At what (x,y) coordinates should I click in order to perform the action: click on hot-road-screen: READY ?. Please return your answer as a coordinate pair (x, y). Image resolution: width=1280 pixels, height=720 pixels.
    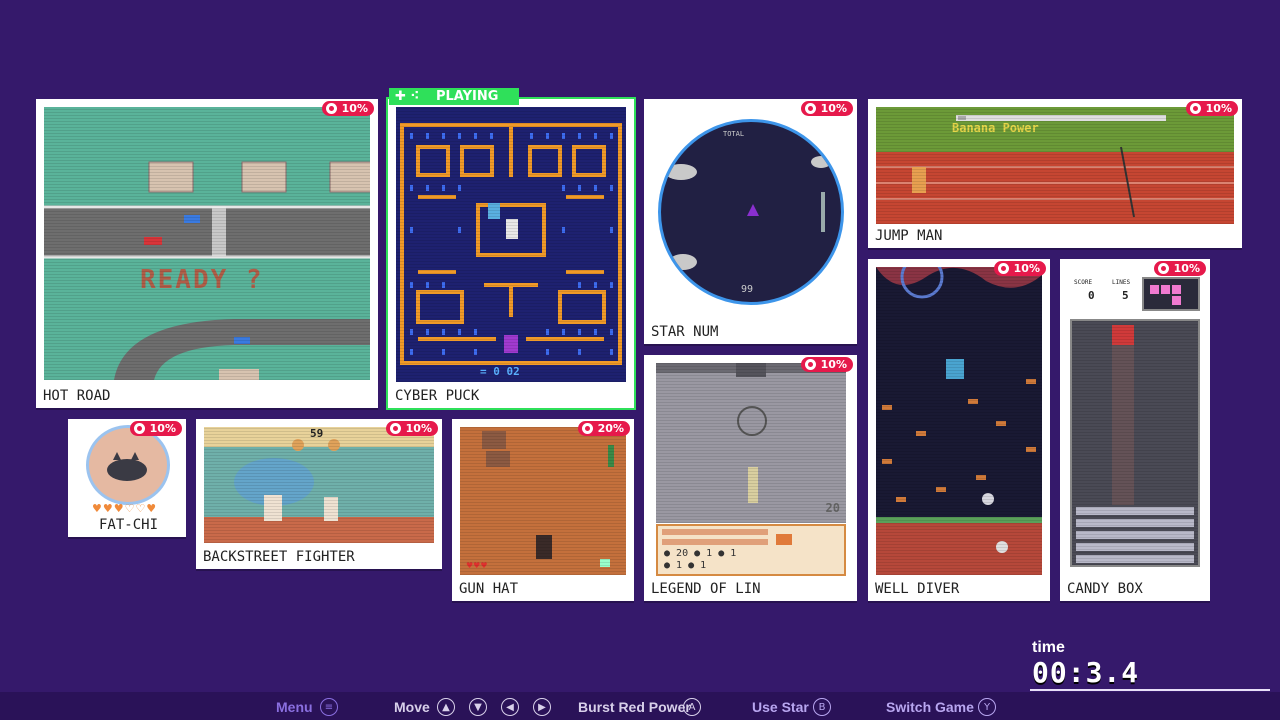
    Looking at the image, I should click on (207, 243).